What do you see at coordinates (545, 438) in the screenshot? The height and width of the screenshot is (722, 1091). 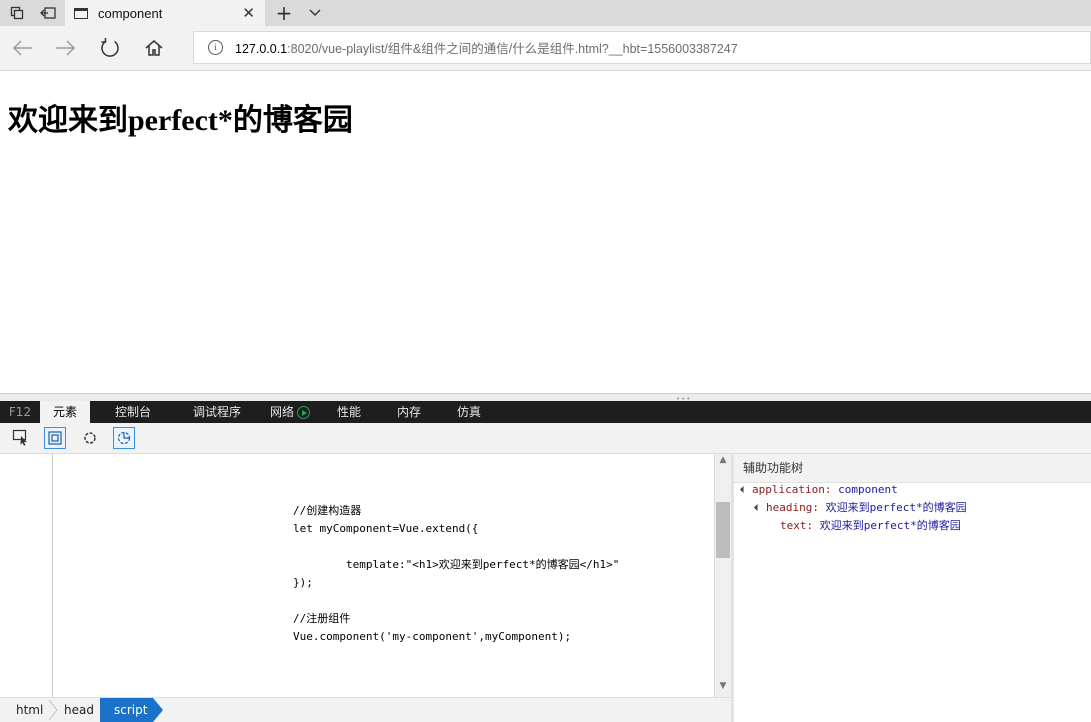 I see `devtools-toolbar` at bounding box center [545, 438].